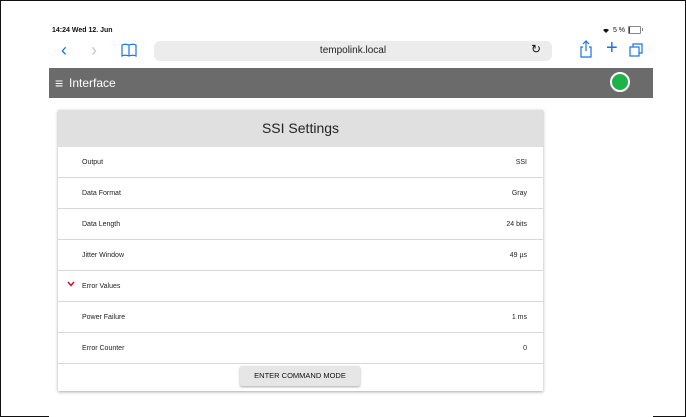 The height and width of the screenshot is (417, 686). I want to click on connection-status-indicator, so click(620, 82).